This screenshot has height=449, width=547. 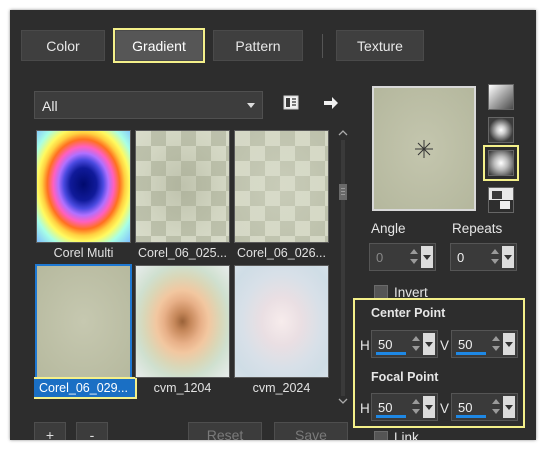 I want to click on save-button: Save, so click(x=311, y=431).